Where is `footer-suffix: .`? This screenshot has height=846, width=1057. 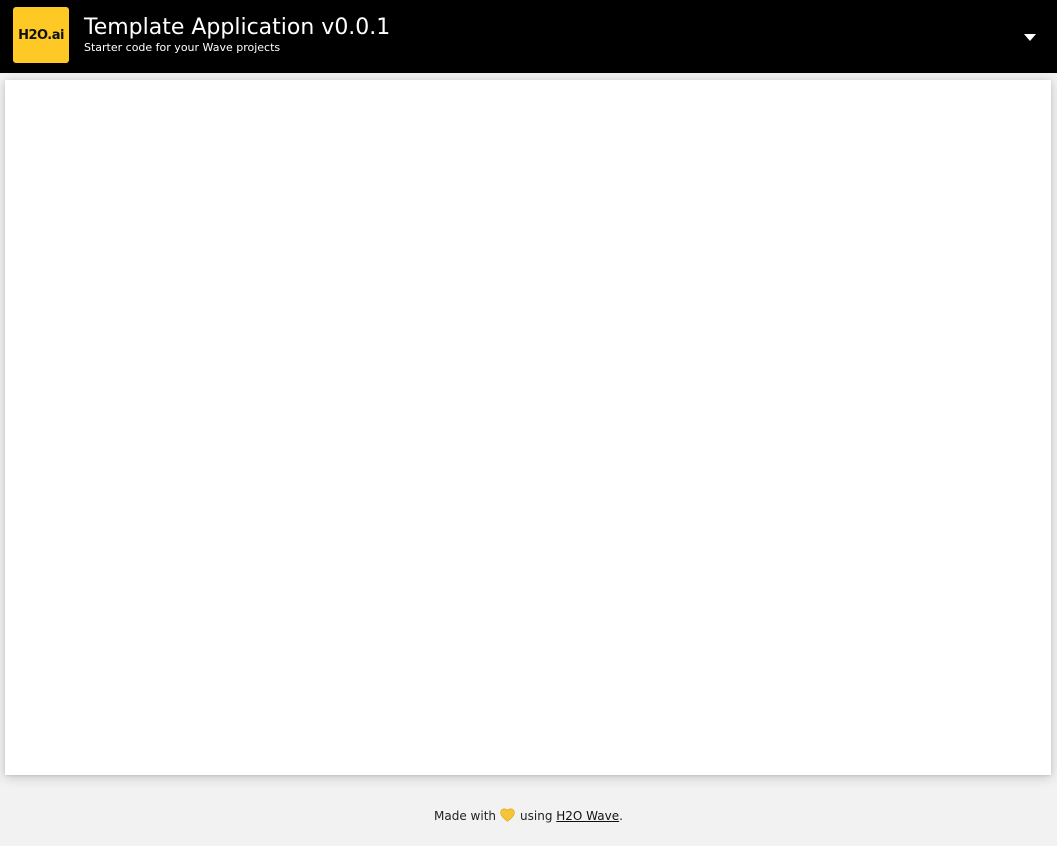
footer-suffix: . is located at coordinates (621, 816).